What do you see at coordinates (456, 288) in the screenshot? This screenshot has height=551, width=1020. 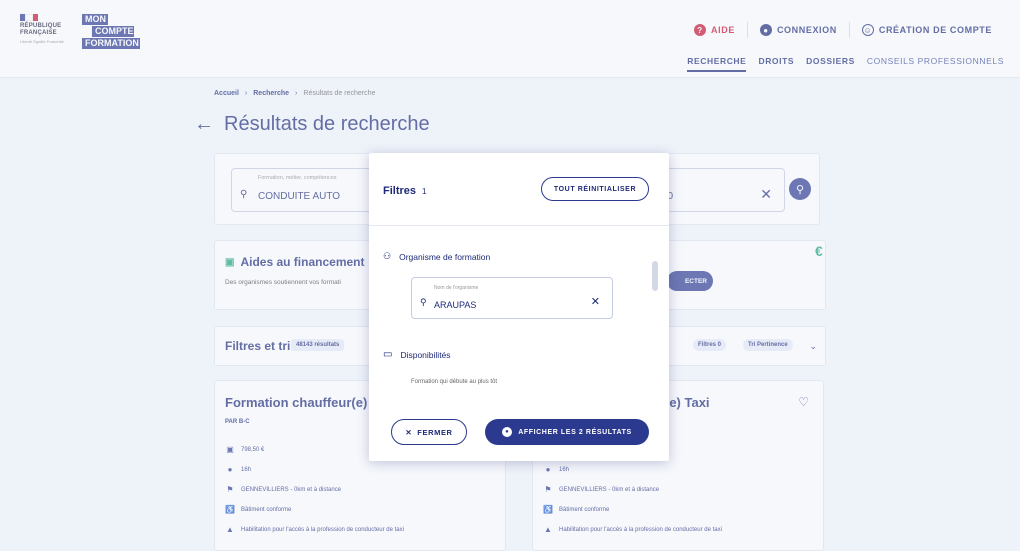 I see `organisme-input-label: Nom de l'organisme` at bounding box center [456, 288].